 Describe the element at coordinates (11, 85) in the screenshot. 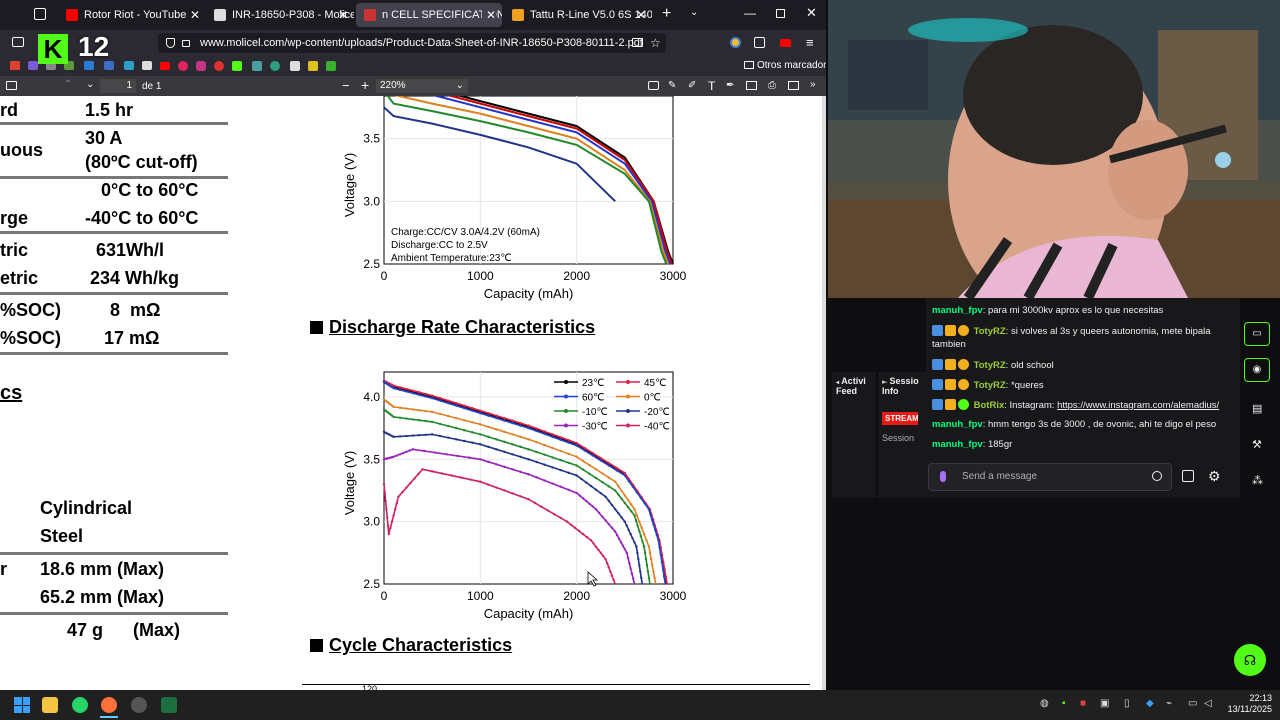

I see `pdf-sidebar-toggle-icon` at that location.